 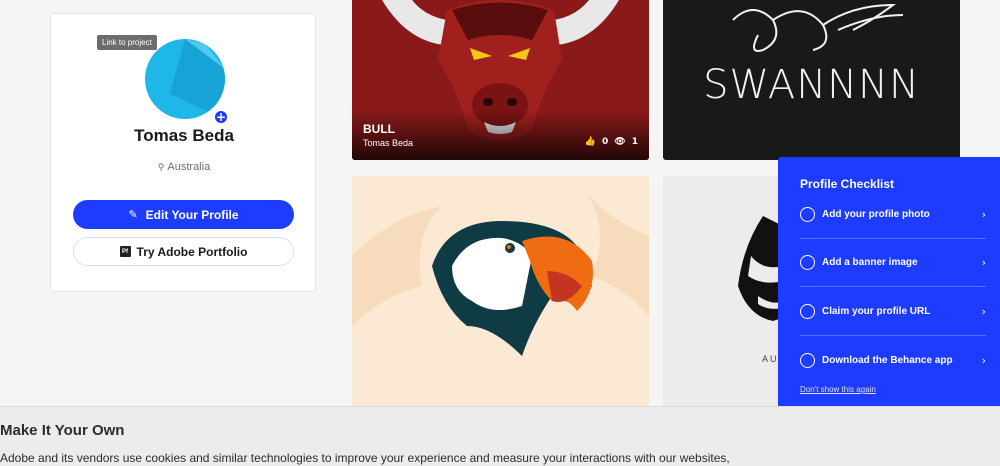 I want to click on checklist-title: Profile Checklist, so click(x=847, y=184).